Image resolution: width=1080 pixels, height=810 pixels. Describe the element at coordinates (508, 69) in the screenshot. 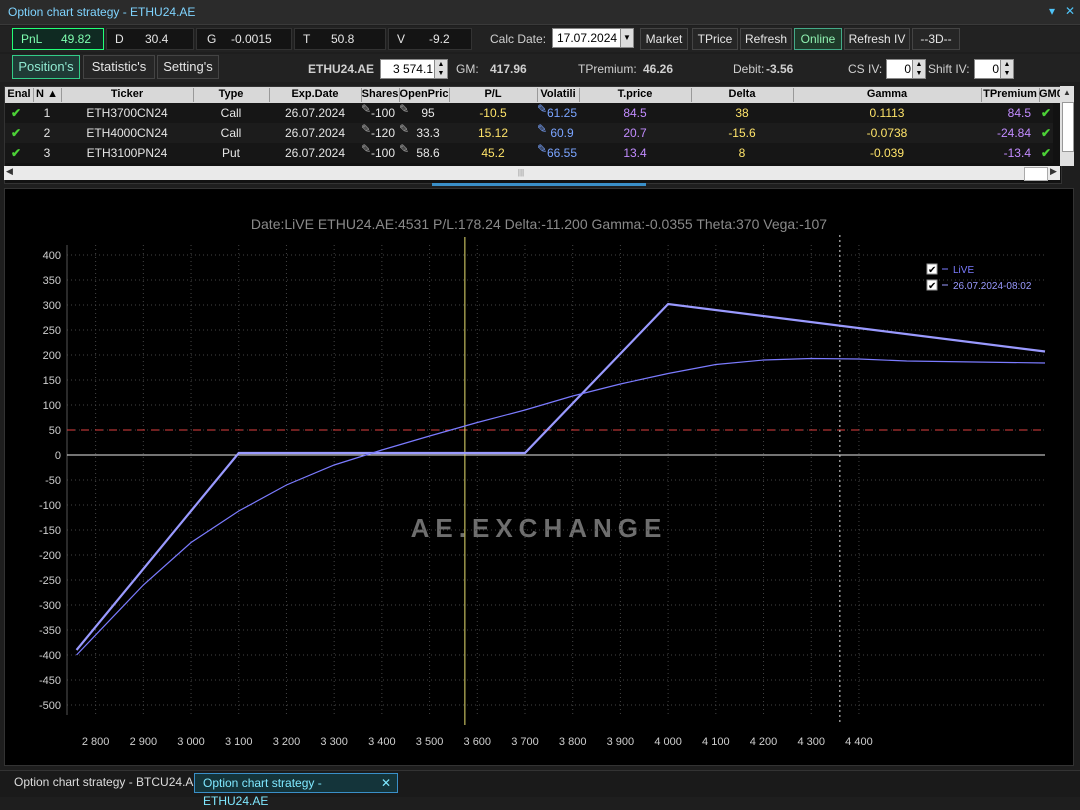

I see `gm-value: 417.96` at that location.